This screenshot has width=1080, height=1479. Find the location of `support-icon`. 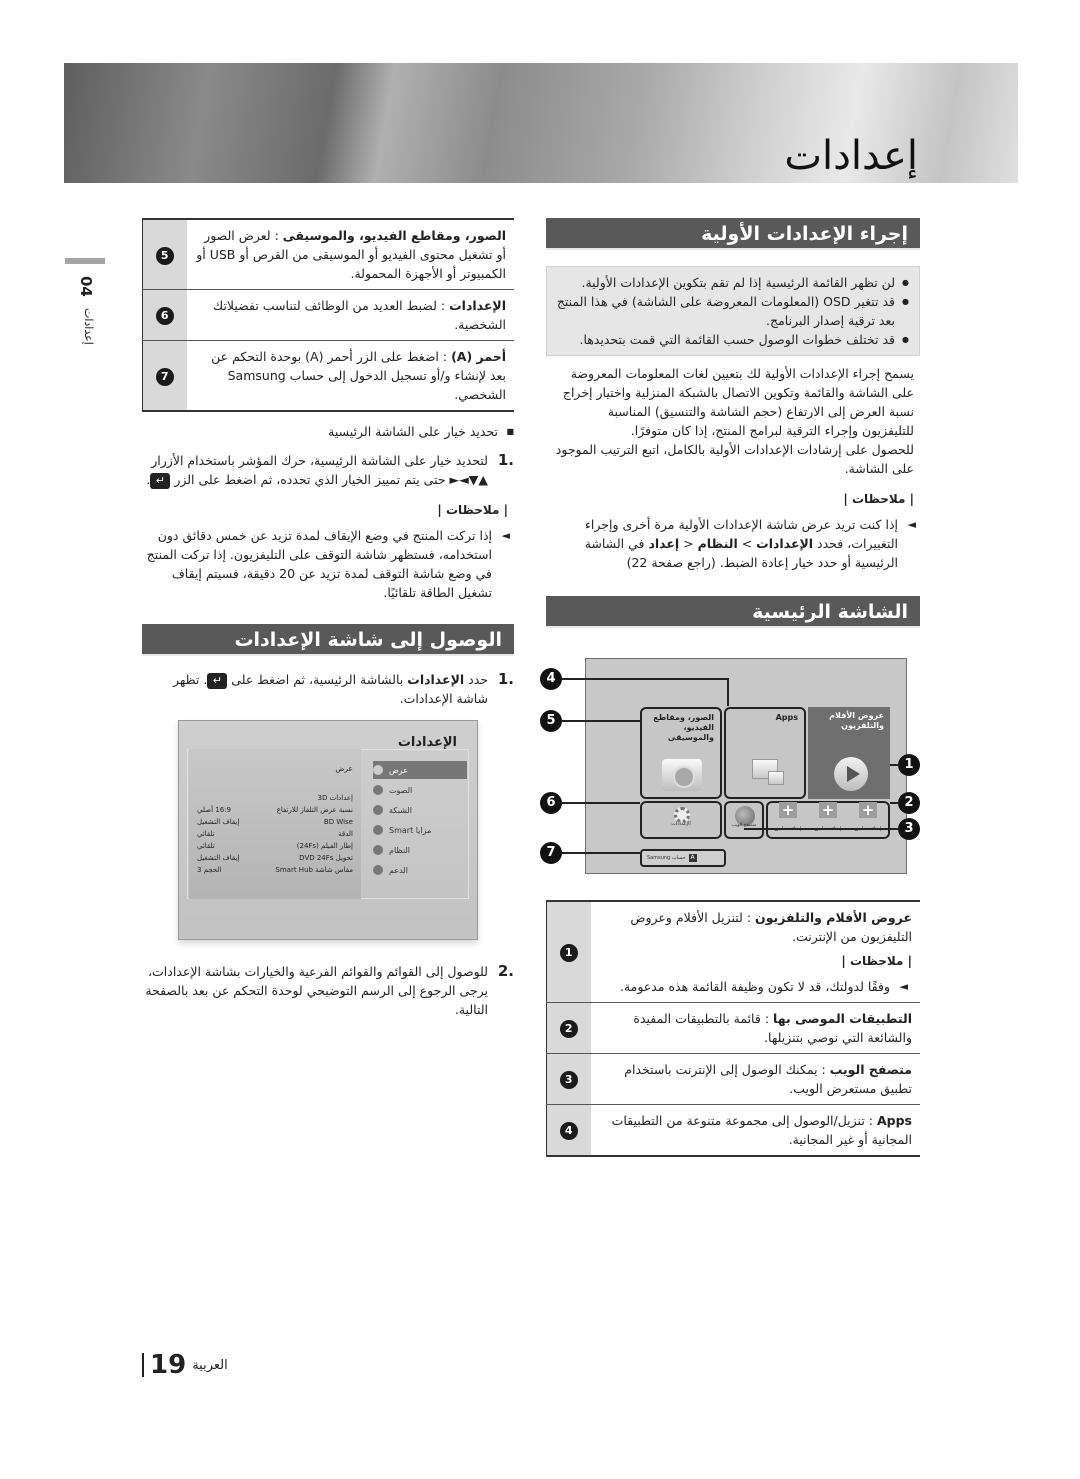

support-icon is located at coordinates (378, 870).